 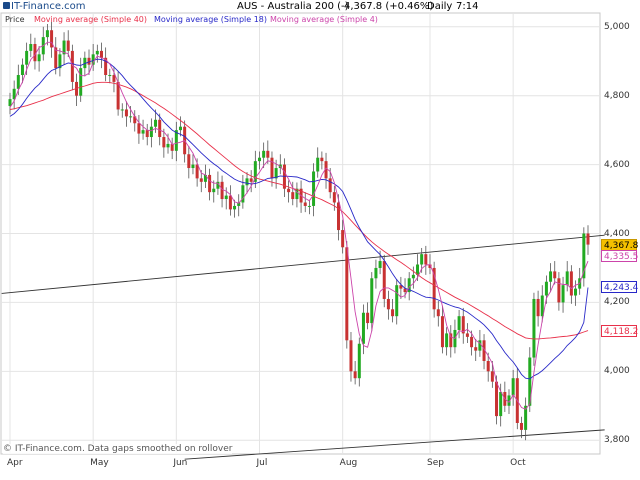 What do you see at coordinates (389, 6) in the screenshot?
I see `quote-value: 4,367.8 (+0.46%)` at bounding box center [389, 6].